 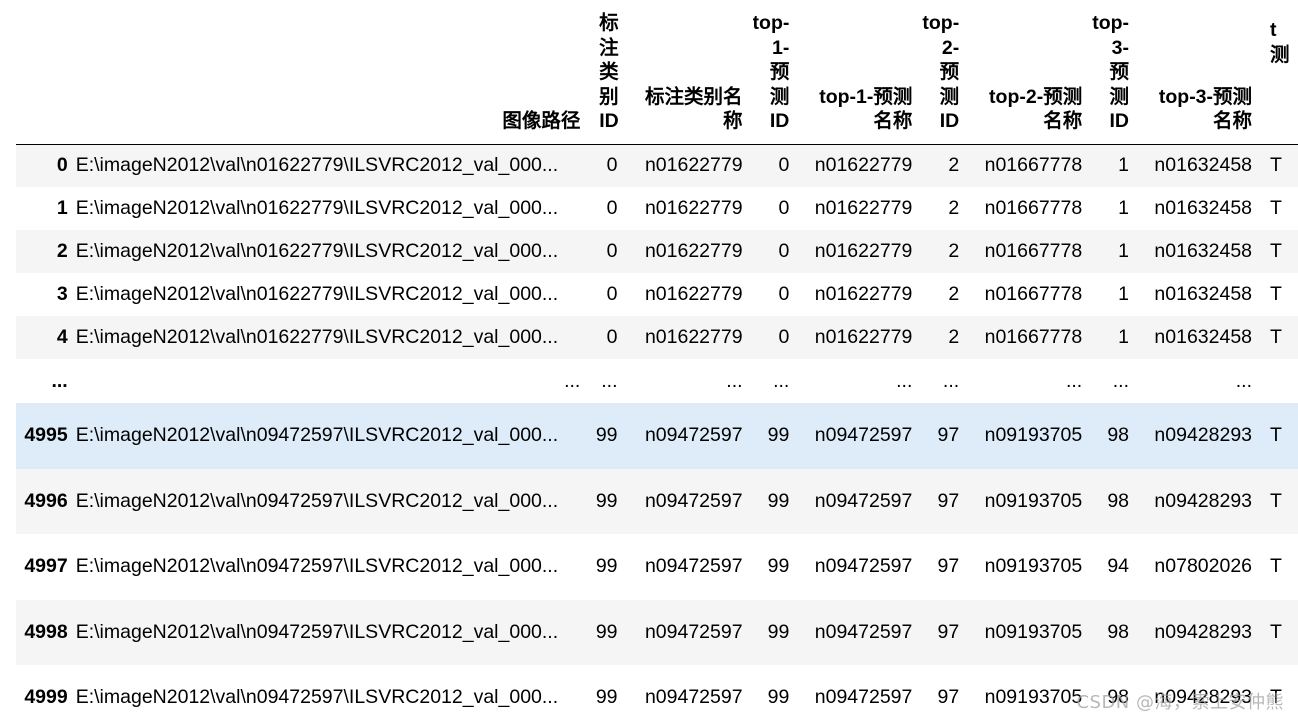 What do you see at coordinates (609, 72) in the screenshot?
I see `header-label-id: 标注类别 ID` at bounding box center [609, 72].